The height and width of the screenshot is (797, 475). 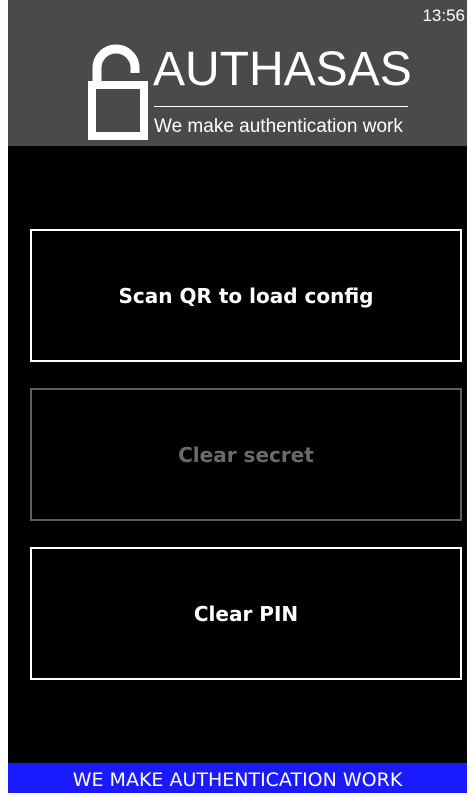 What do you see at coordinates (281, 106) in the screenshot?
I see `brand-divider` at bounding box center [281, 106].